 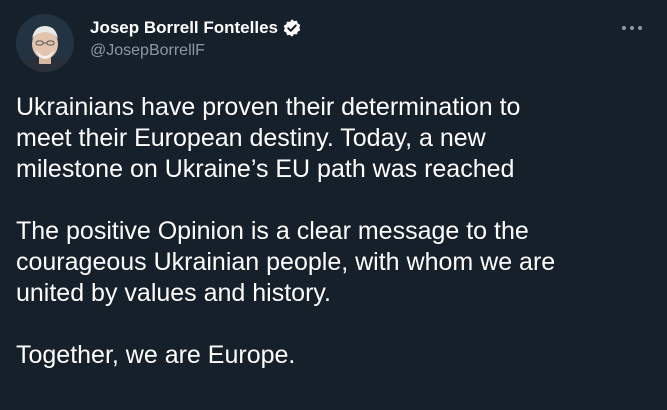 I want to click on more-options-button, so click(x=632, y=28).